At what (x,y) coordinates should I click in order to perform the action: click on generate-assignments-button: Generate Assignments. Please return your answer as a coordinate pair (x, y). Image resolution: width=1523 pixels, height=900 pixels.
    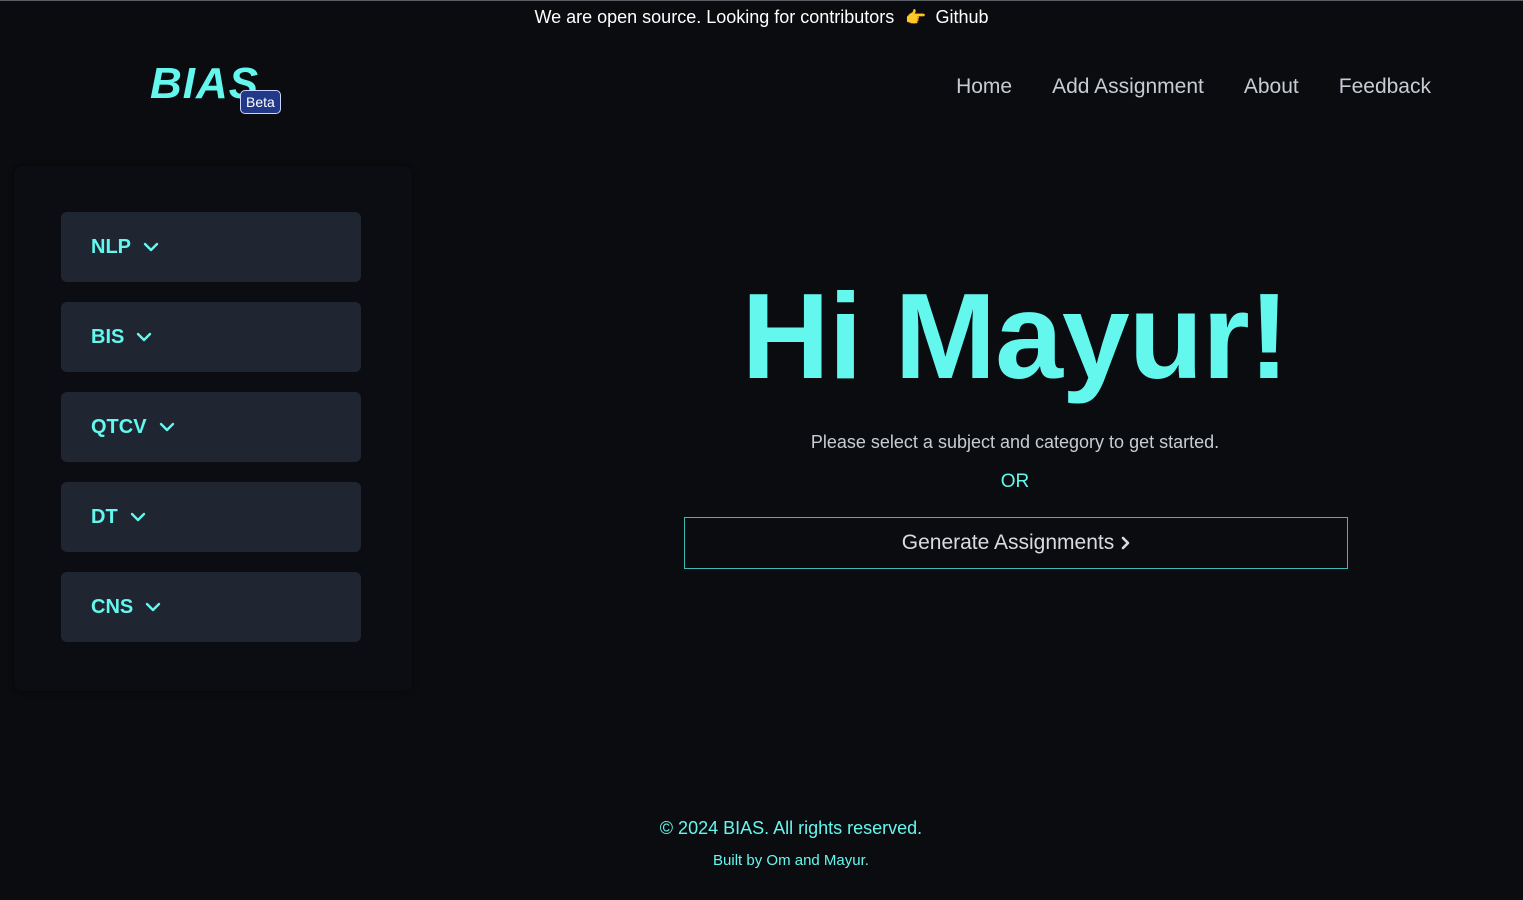
    Looking at the image, I should click on (1016, 543).